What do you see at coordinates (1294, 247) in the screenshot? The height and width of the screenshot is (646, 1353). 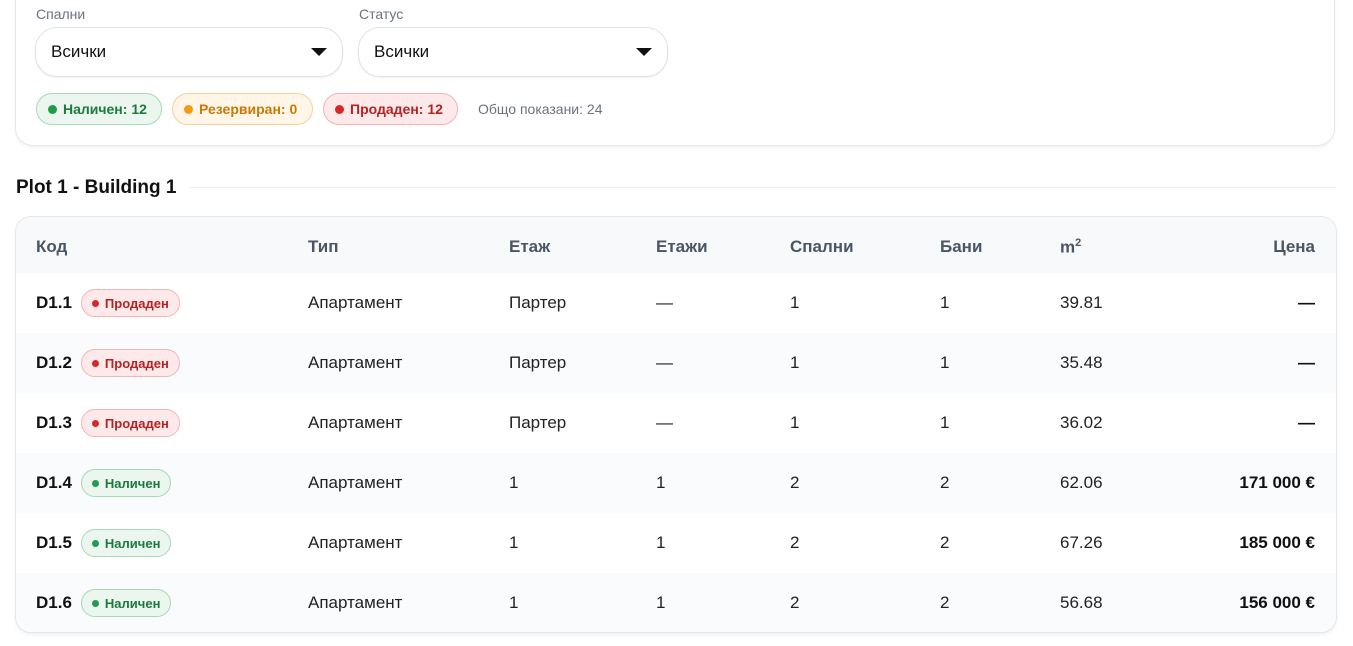 I see `header-price: Цена` at bounding box center [1294, 247].